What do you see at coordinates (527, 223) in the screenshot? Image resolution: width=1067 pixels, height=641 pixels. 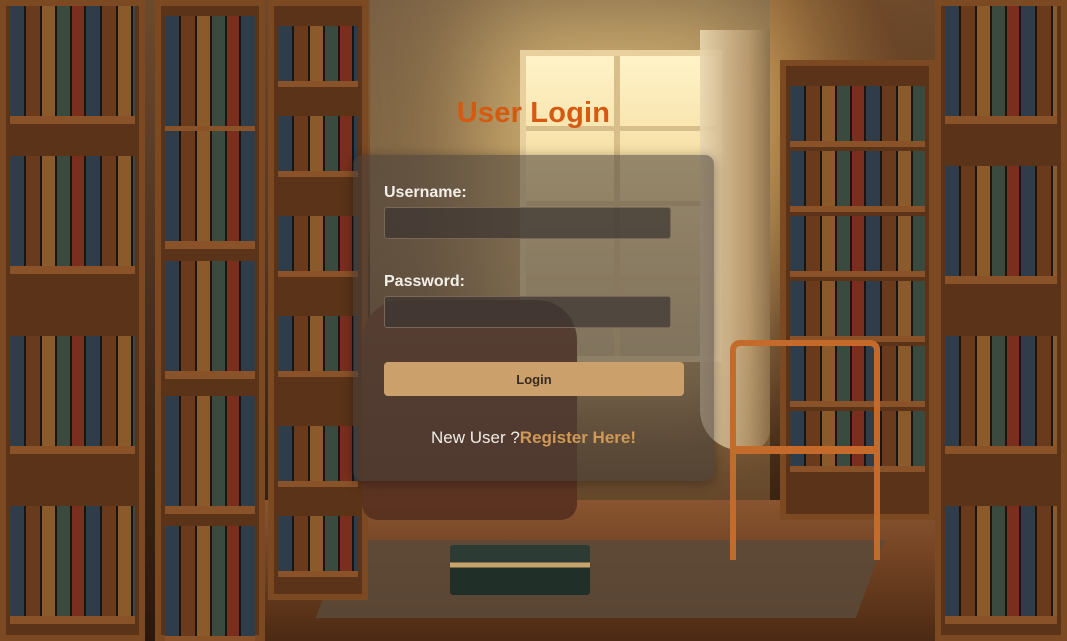 I see `username-input` at bounding box center [527, 223].